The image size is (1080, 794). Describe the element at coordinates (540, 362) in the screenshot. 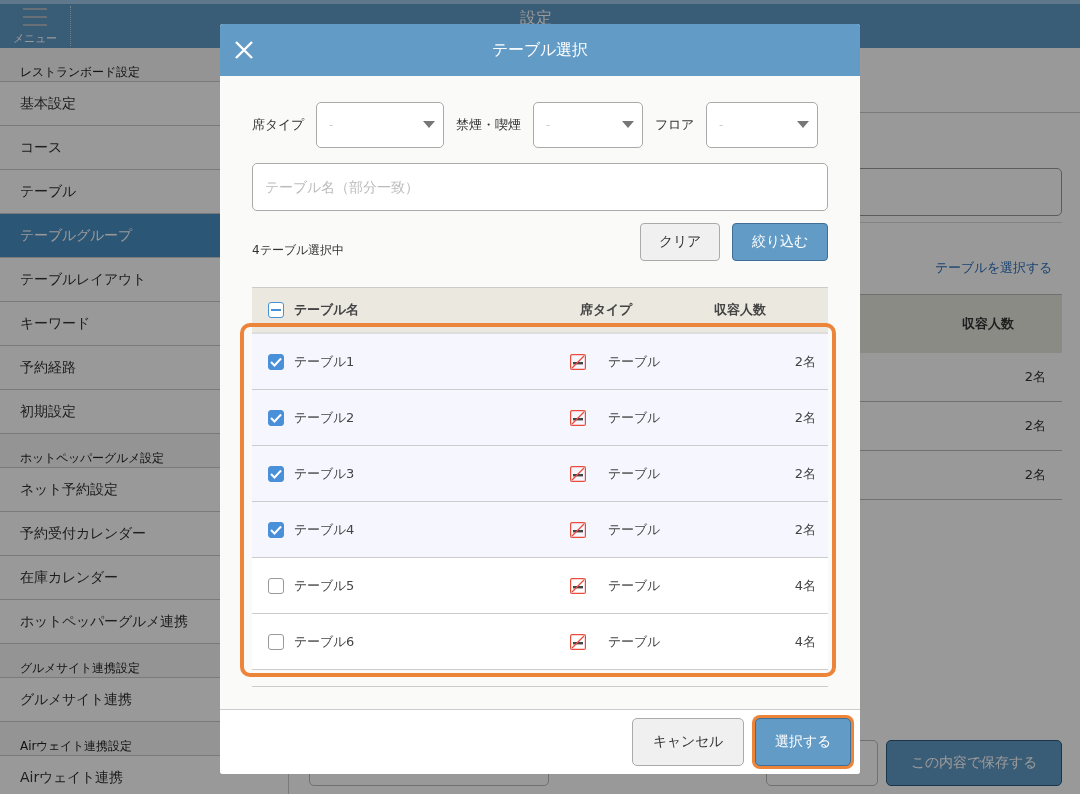

I see `table-row: テーブル1 テーブル 2名` at that location.